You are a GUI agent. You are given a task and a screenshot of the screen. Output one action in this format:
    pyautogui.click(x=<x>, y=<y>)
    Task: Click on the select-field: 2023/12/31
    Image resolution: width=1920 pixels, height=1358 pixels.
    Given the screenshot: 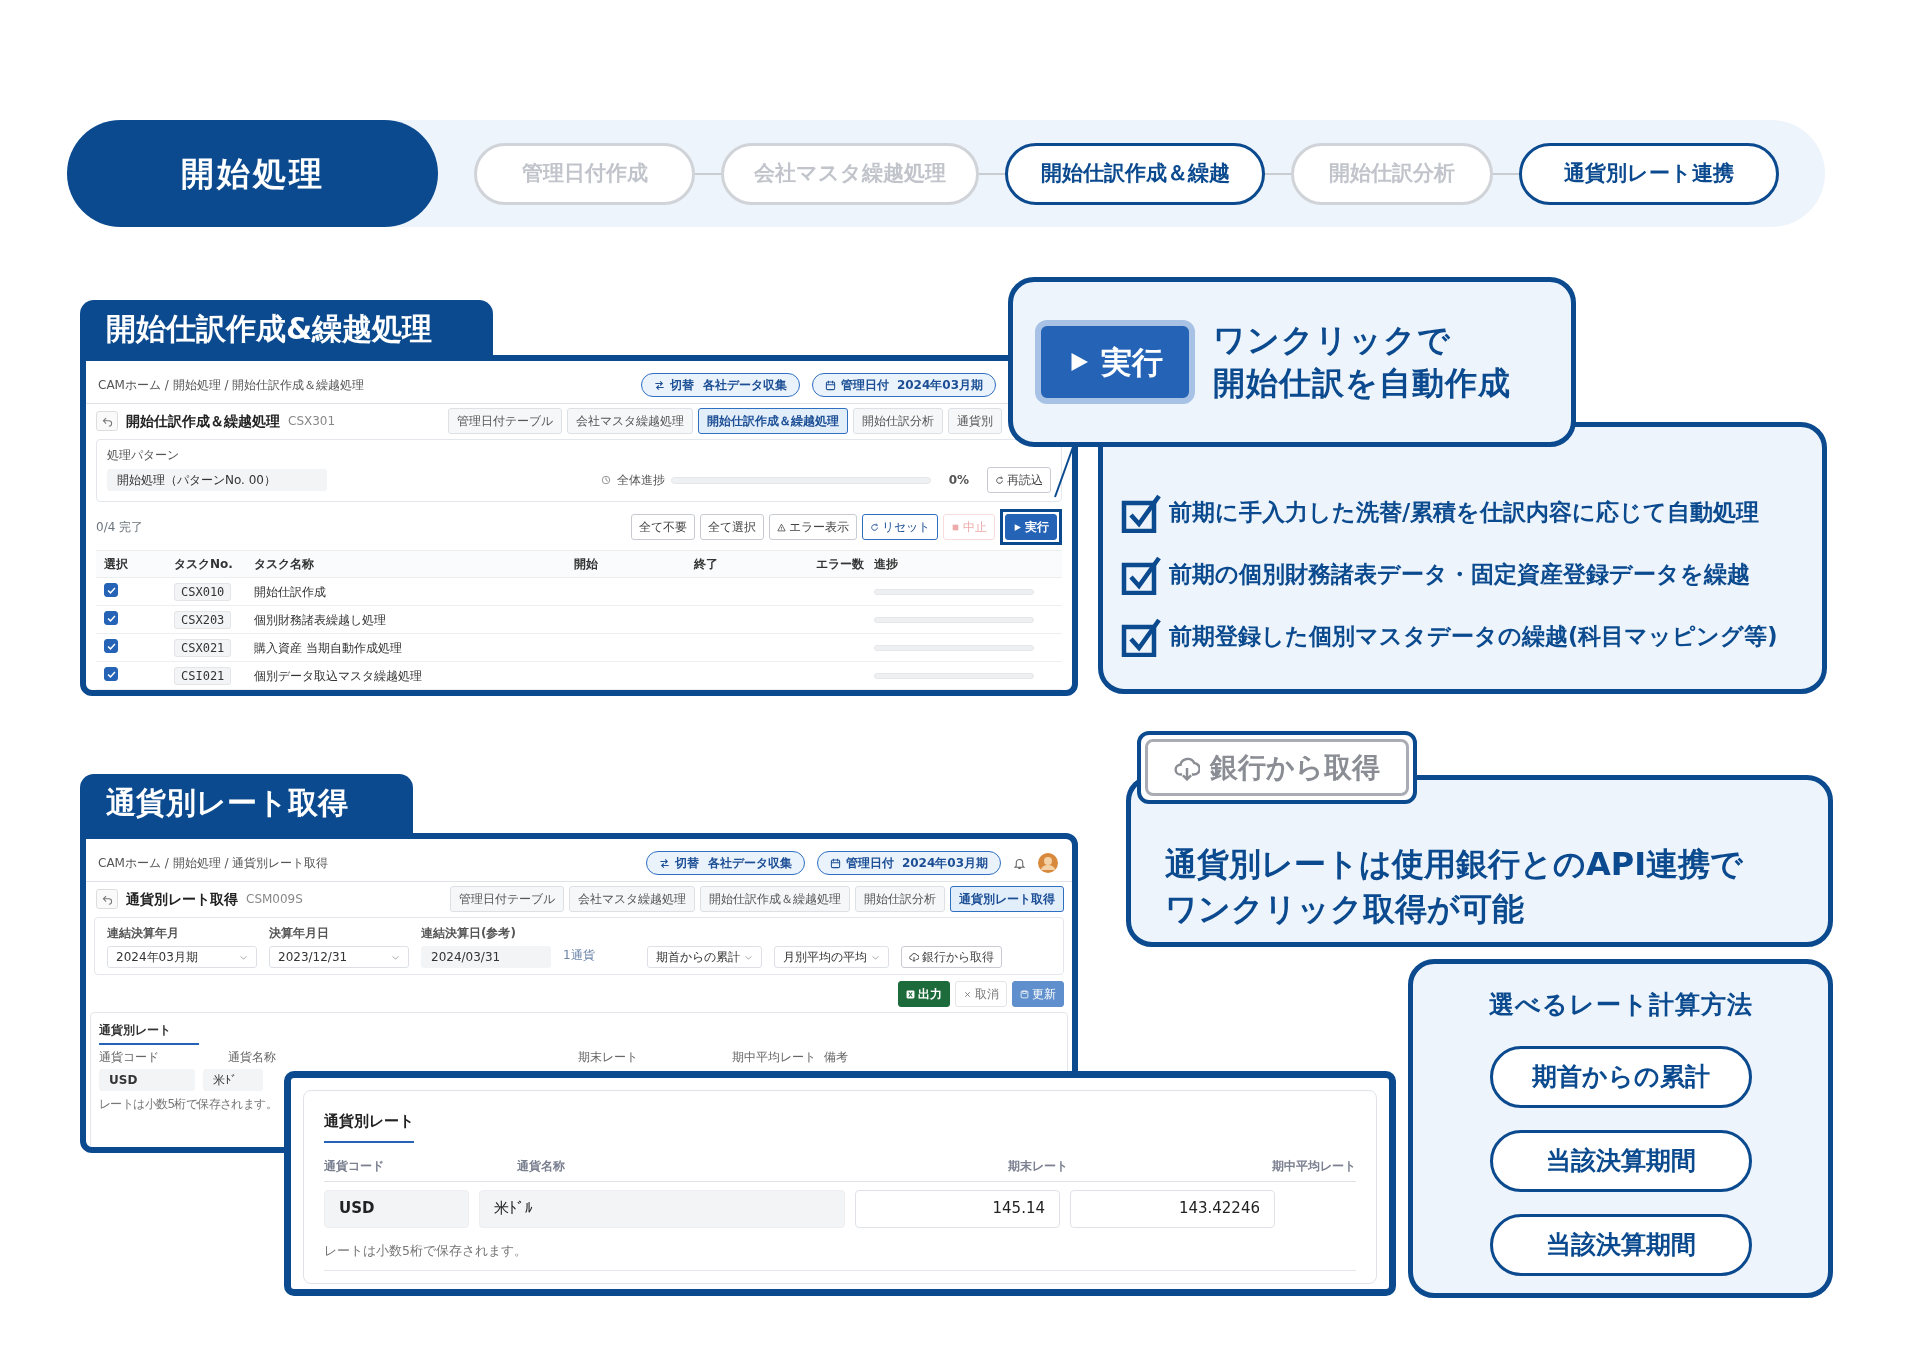 What is the action you would take?
    pyautogui.click(x=339, y=957)
    